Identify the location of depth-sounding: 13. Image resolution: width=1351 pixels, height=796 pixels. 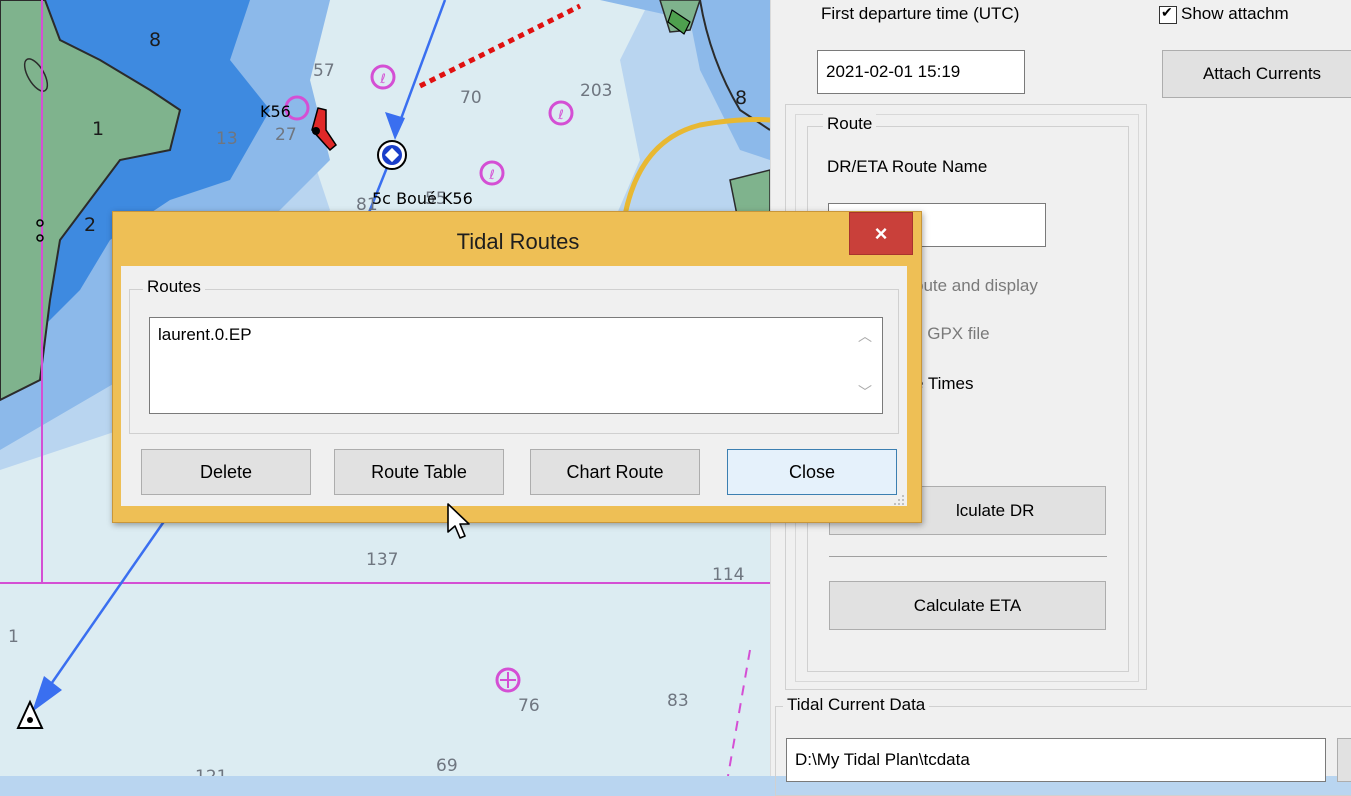
(227, 139).